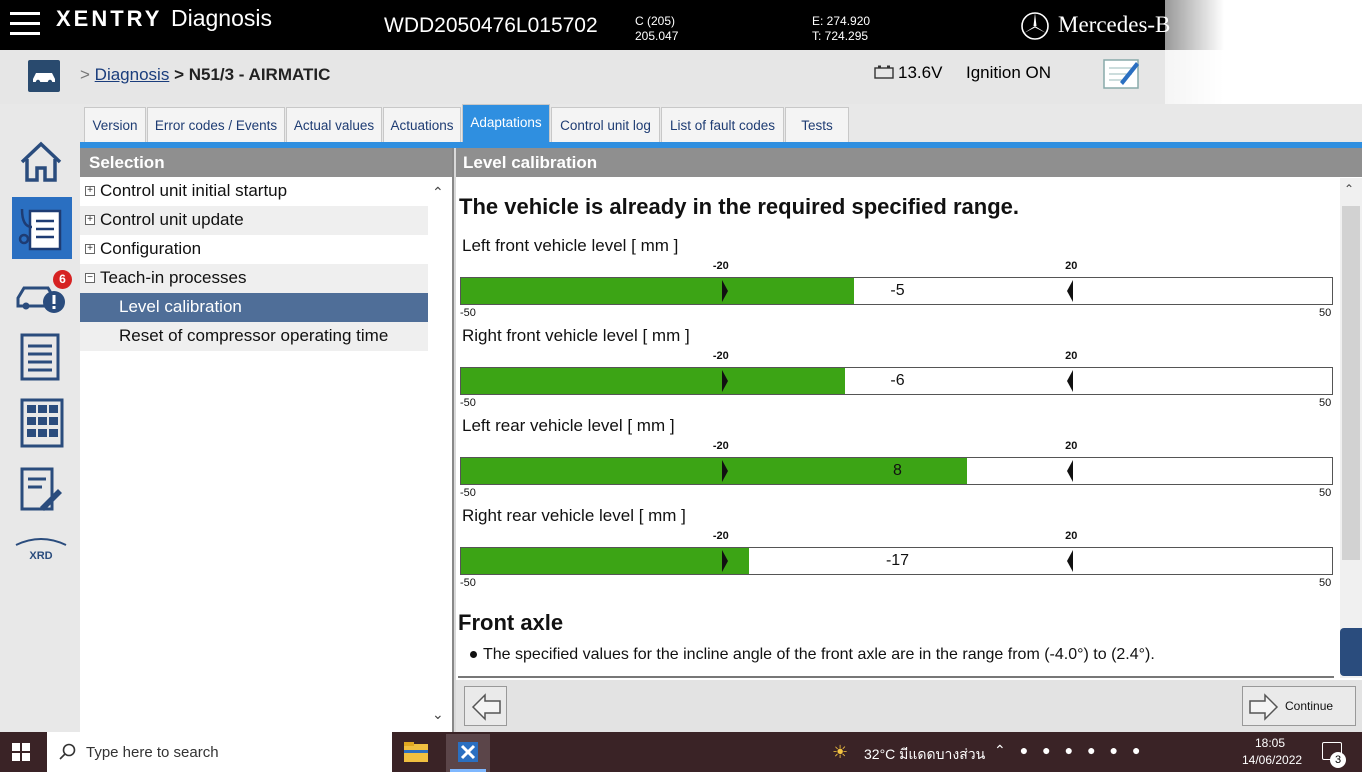 The image size is (1362, 772). I want to click on tab-error-codes: Error codes / Events, so click(216, 124).